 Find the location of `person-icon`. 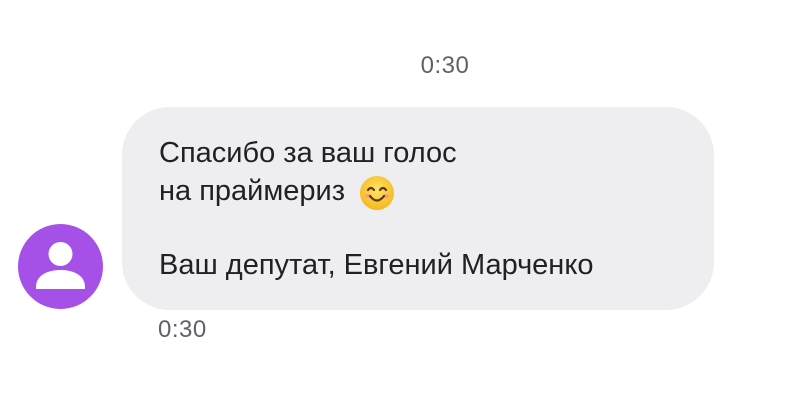

person-icon is located at coordinates (60, 266).